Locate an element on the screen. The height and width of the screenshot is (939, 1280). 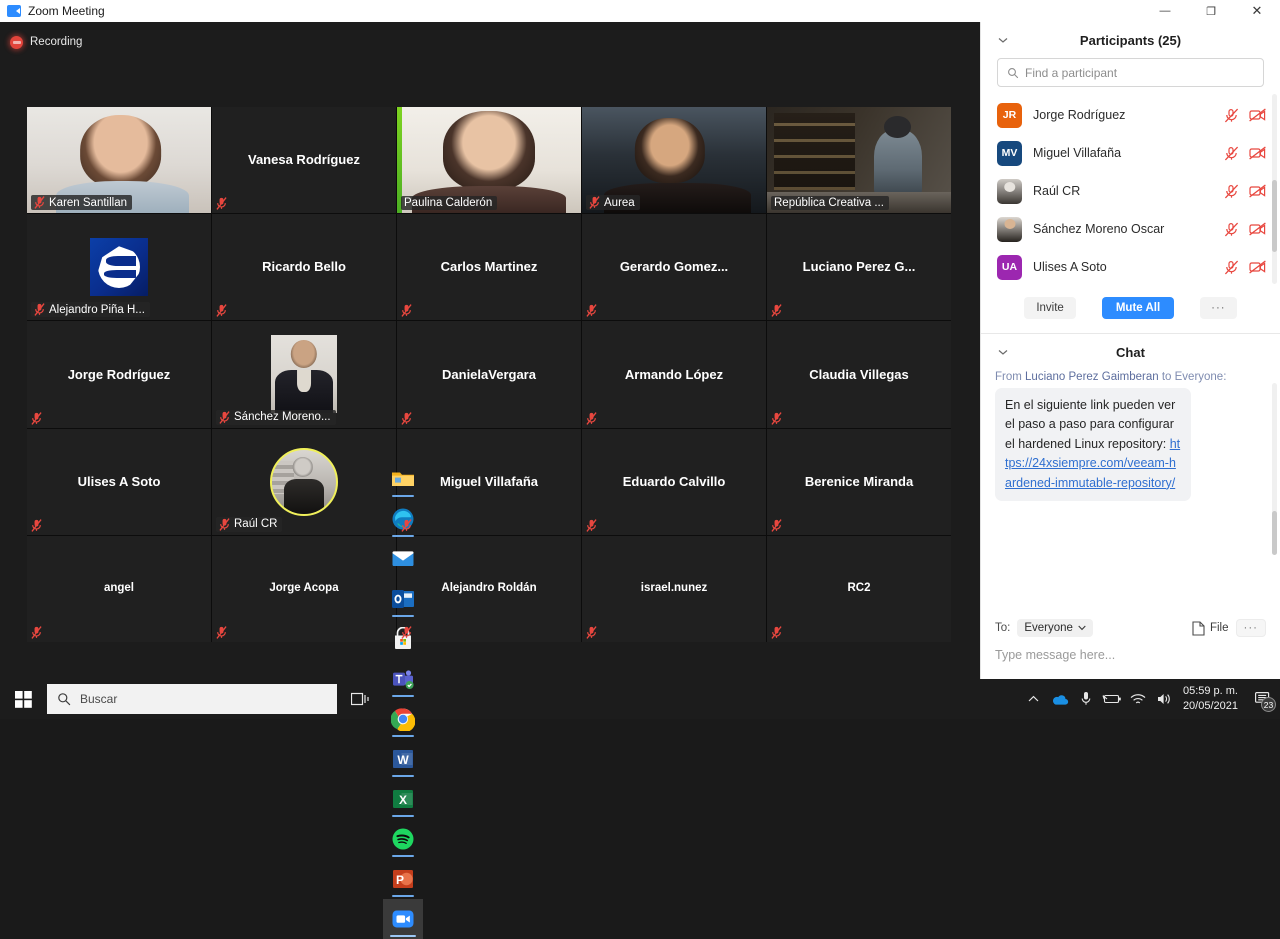
participant-row: JR Jorge Rodríguez is located at coordinates (1130, 115).